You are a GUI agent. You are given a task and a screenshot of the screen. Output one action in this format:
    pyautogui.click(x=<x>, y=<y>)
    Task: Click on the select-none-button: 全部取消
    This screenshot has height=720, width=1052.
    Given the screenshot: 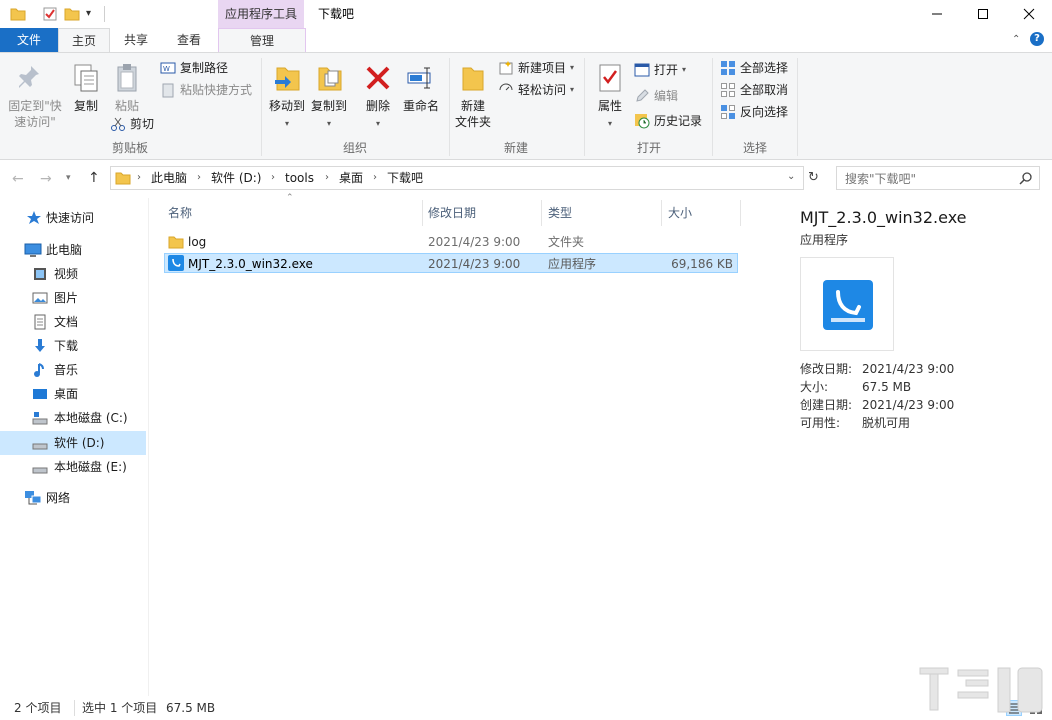 What is the action you would take?
    pyautogui.click(x=754, y=90)
    